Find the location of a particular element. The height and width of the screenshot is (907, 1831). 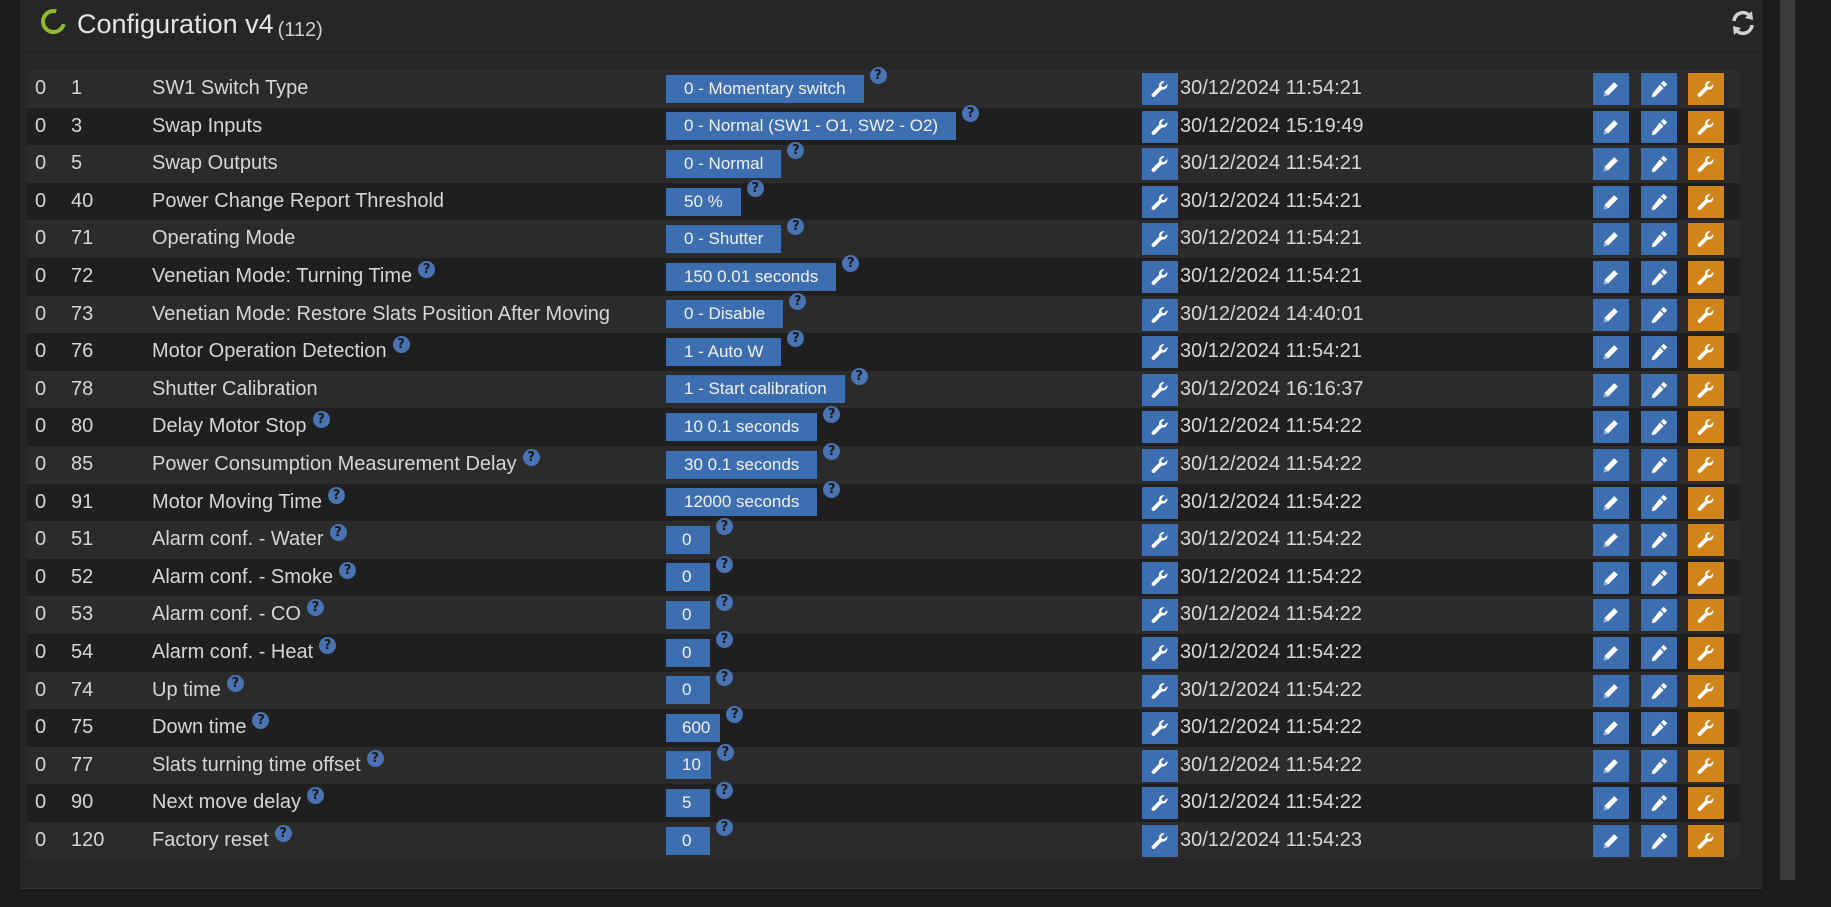

parameter-value-button: 0 - Momentary switch is located at coordinates (765, 88).